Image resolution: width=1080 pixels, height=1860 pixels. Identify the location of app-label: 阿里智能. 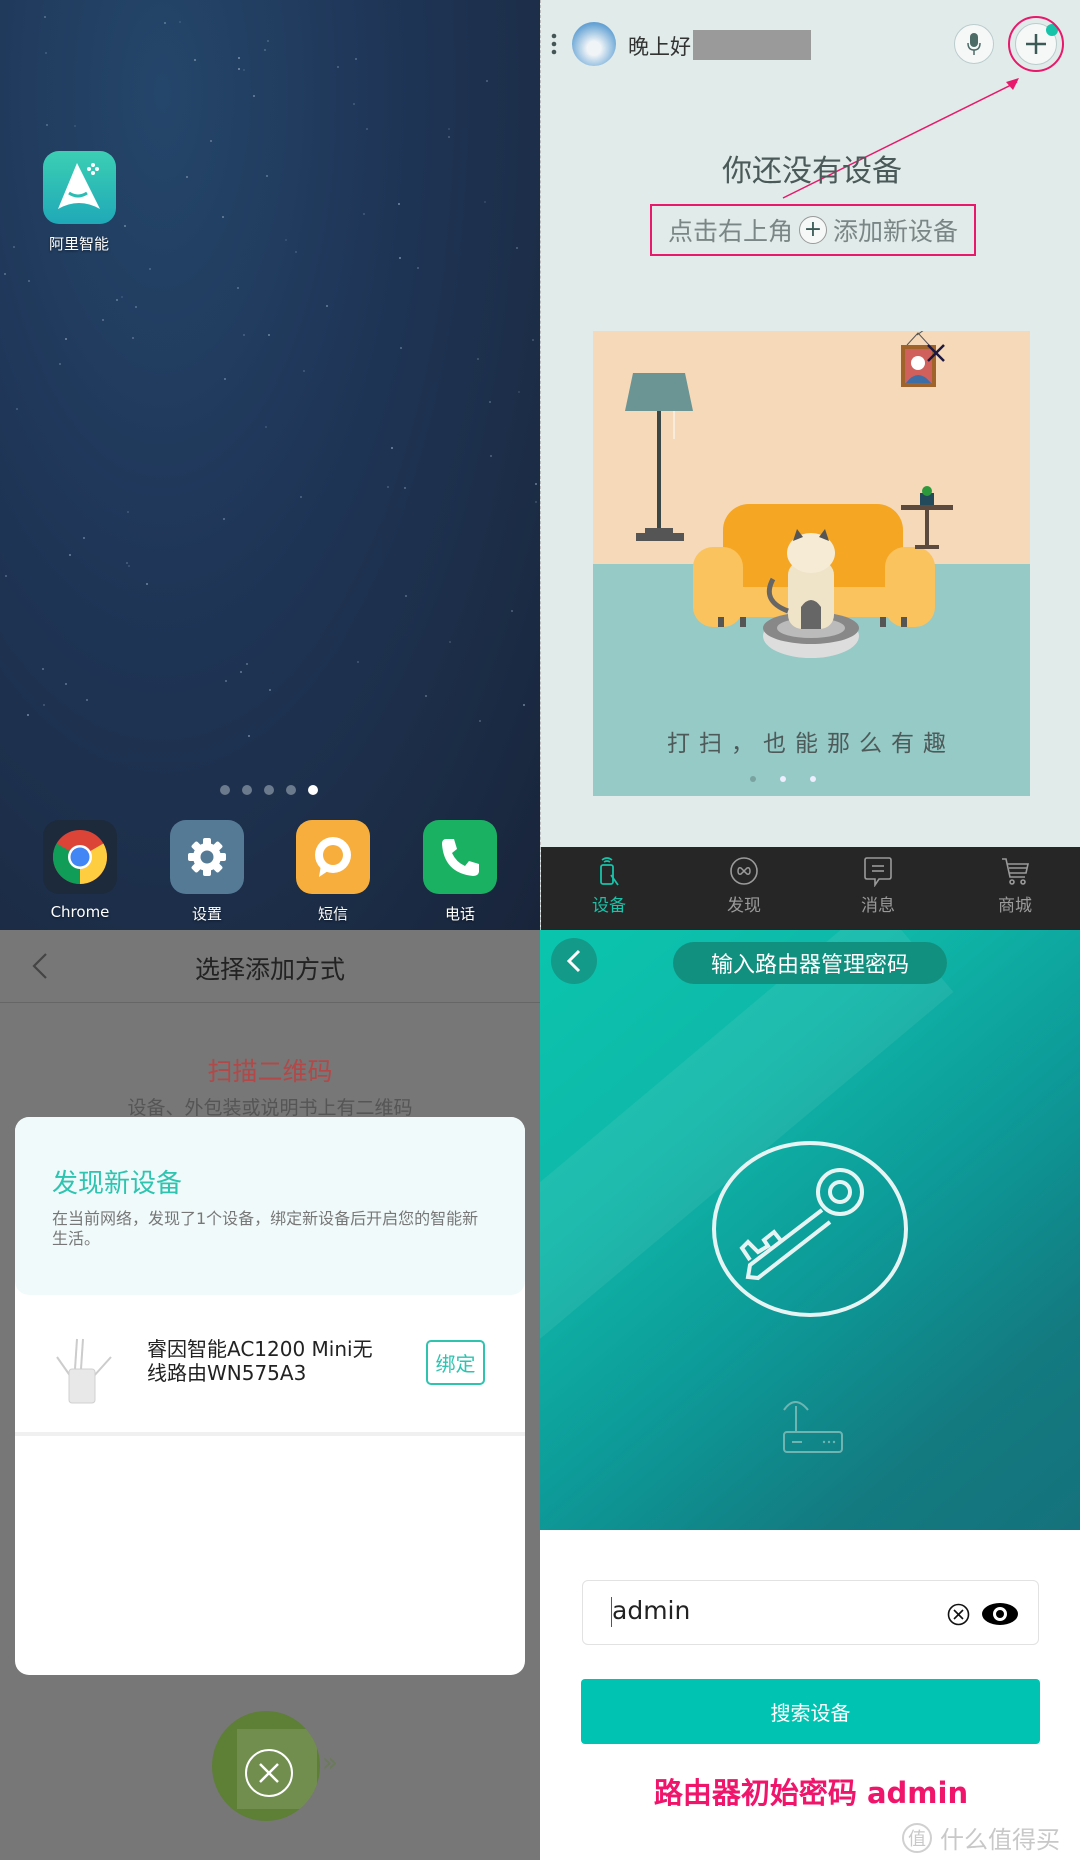
(79, 244).